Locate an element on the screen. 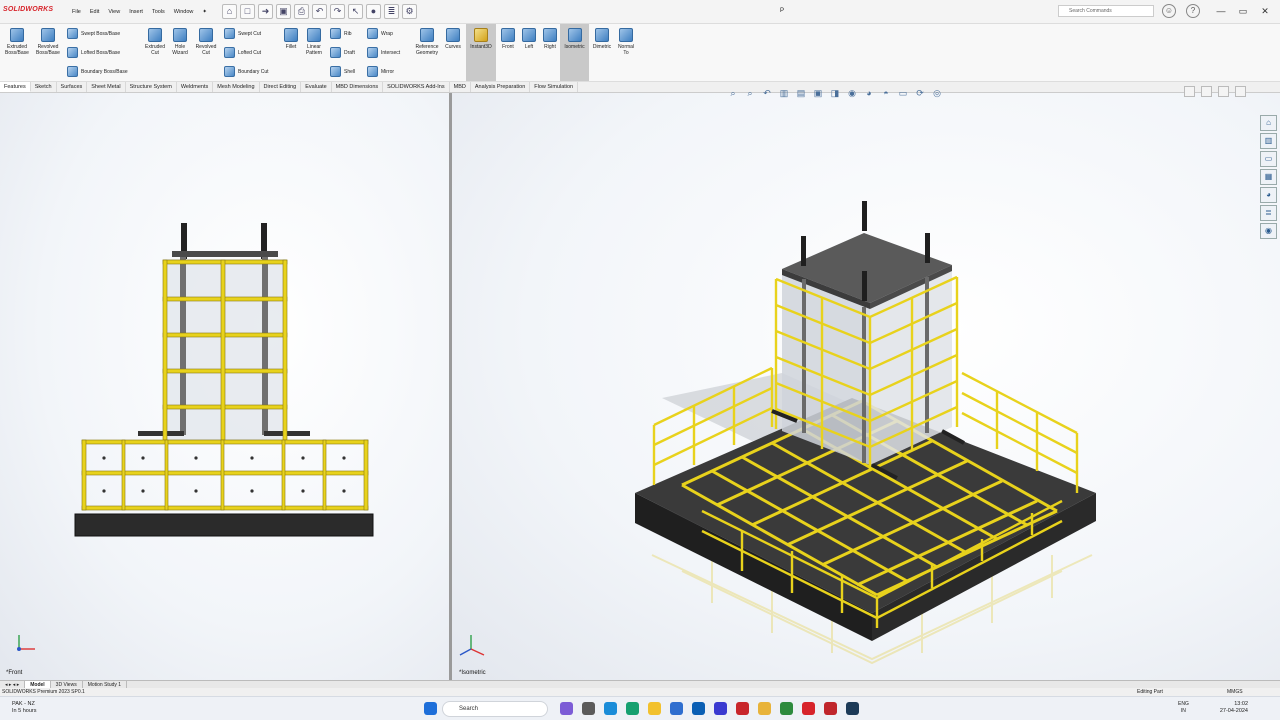 The image size is (1280, 720). dimetric-view-button: Dimetric is located at coordinates (602, 39).